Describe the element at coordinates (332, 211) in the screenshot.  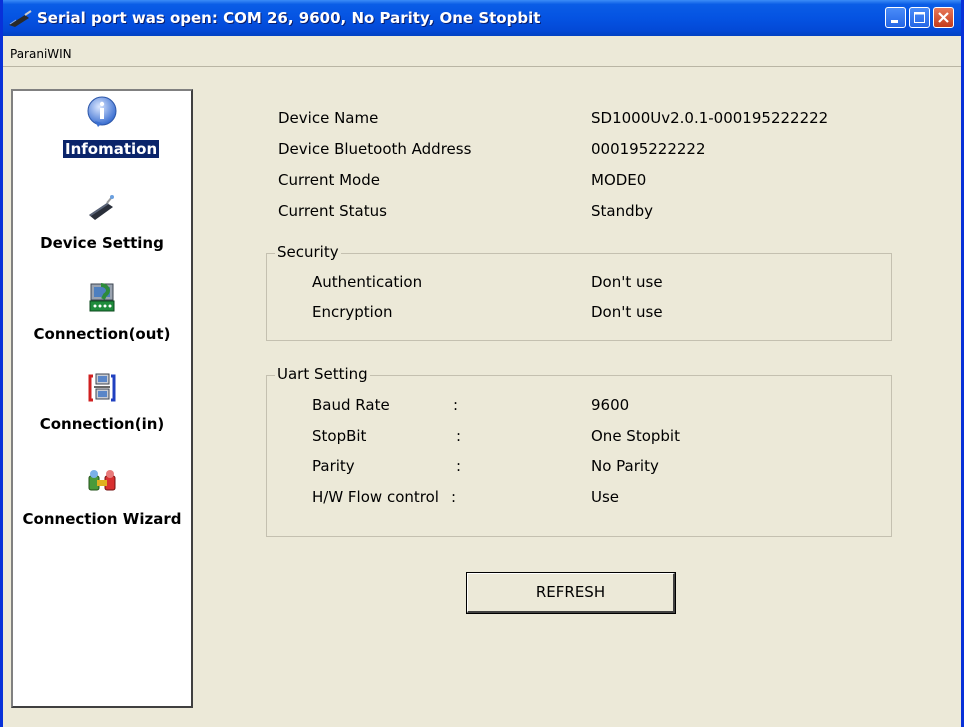
I see `current-status-label: Current Status` at that location.